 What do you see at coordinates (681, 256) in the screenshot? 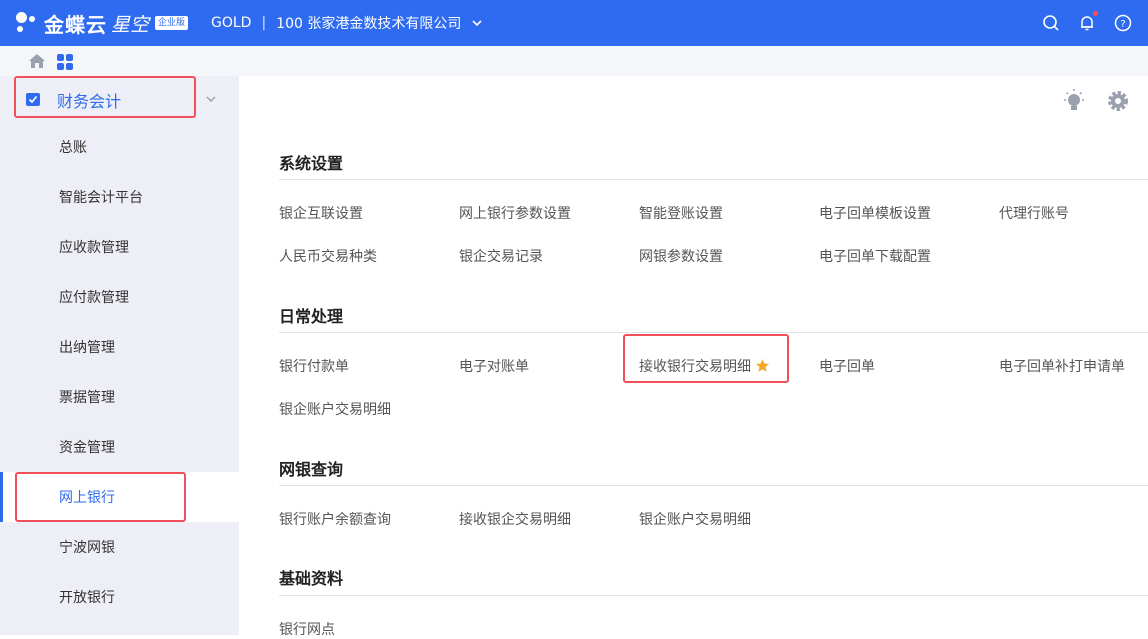
I see `link-ebank-params: 网银参数设置` at bounding box center [681, 256].